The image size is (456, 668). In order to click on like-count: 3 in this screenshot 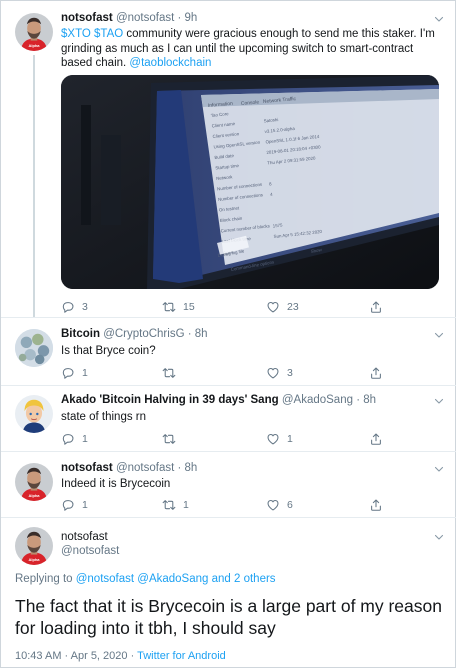, I will do `click(290, 373)`.